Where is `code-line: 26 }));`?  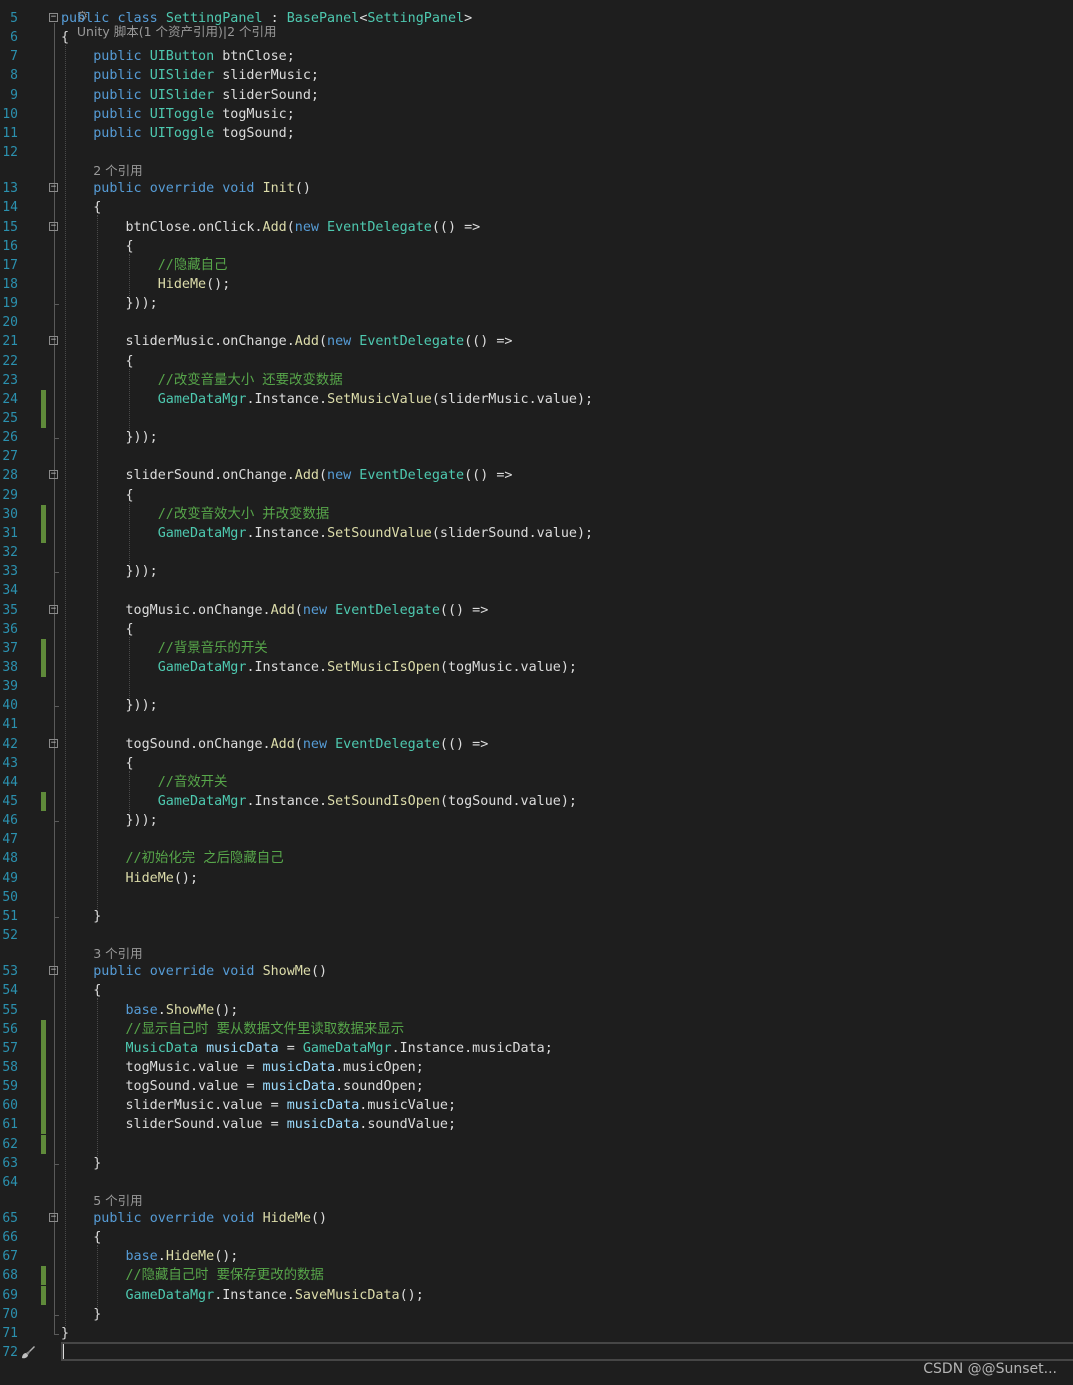
code-line: 26 })); is located at coordinates (536, 437).